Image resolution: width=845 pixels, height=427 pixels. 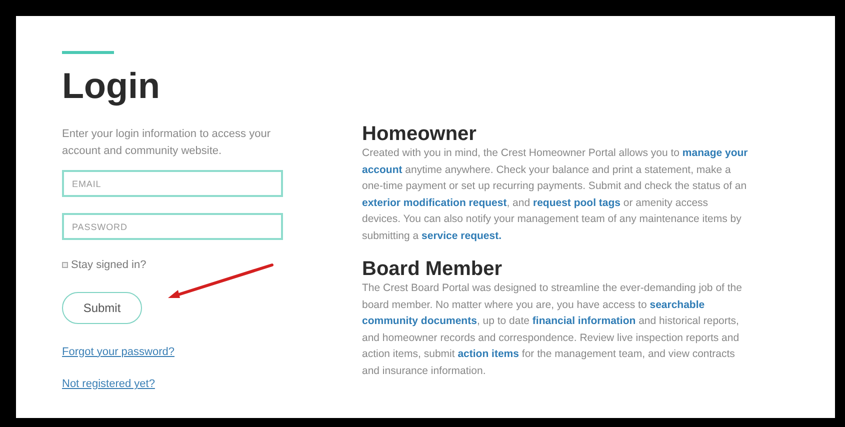 I want to click on section-heading: Homeowner, so click(x=420, y=134).